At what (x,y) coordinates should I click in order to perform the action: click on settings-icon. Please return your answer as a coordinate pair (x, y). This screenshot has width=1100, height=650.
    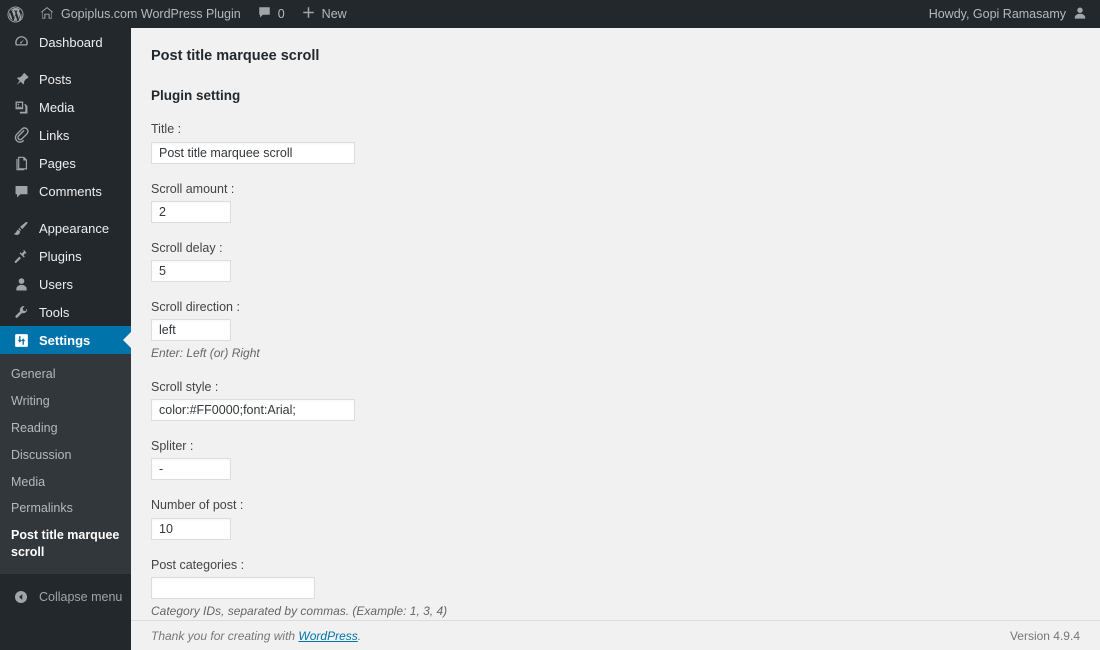
    Looking at the image, I should click on (21, 340).